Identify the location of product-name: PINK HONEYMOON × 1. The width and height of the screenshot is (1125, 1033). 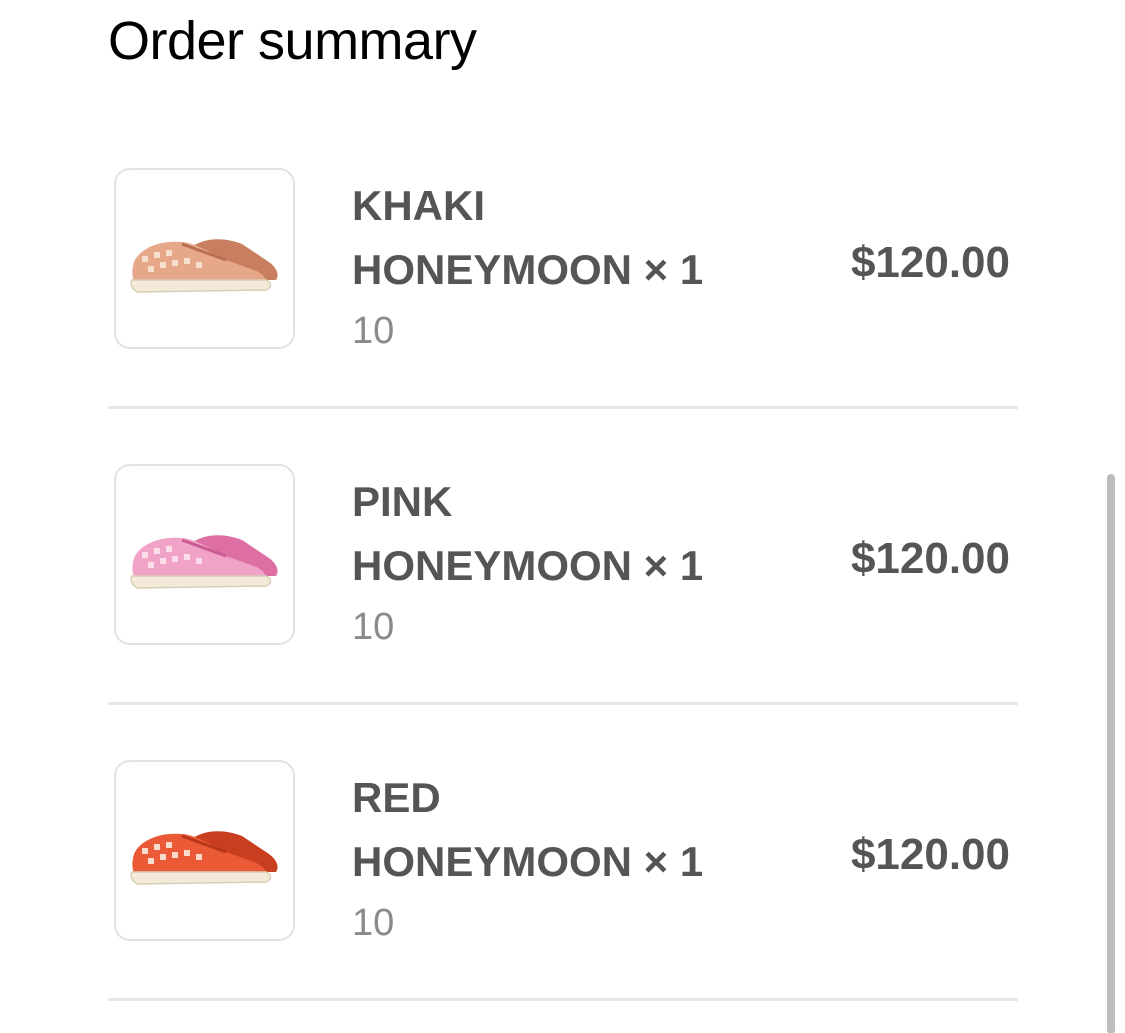
(527, 534).